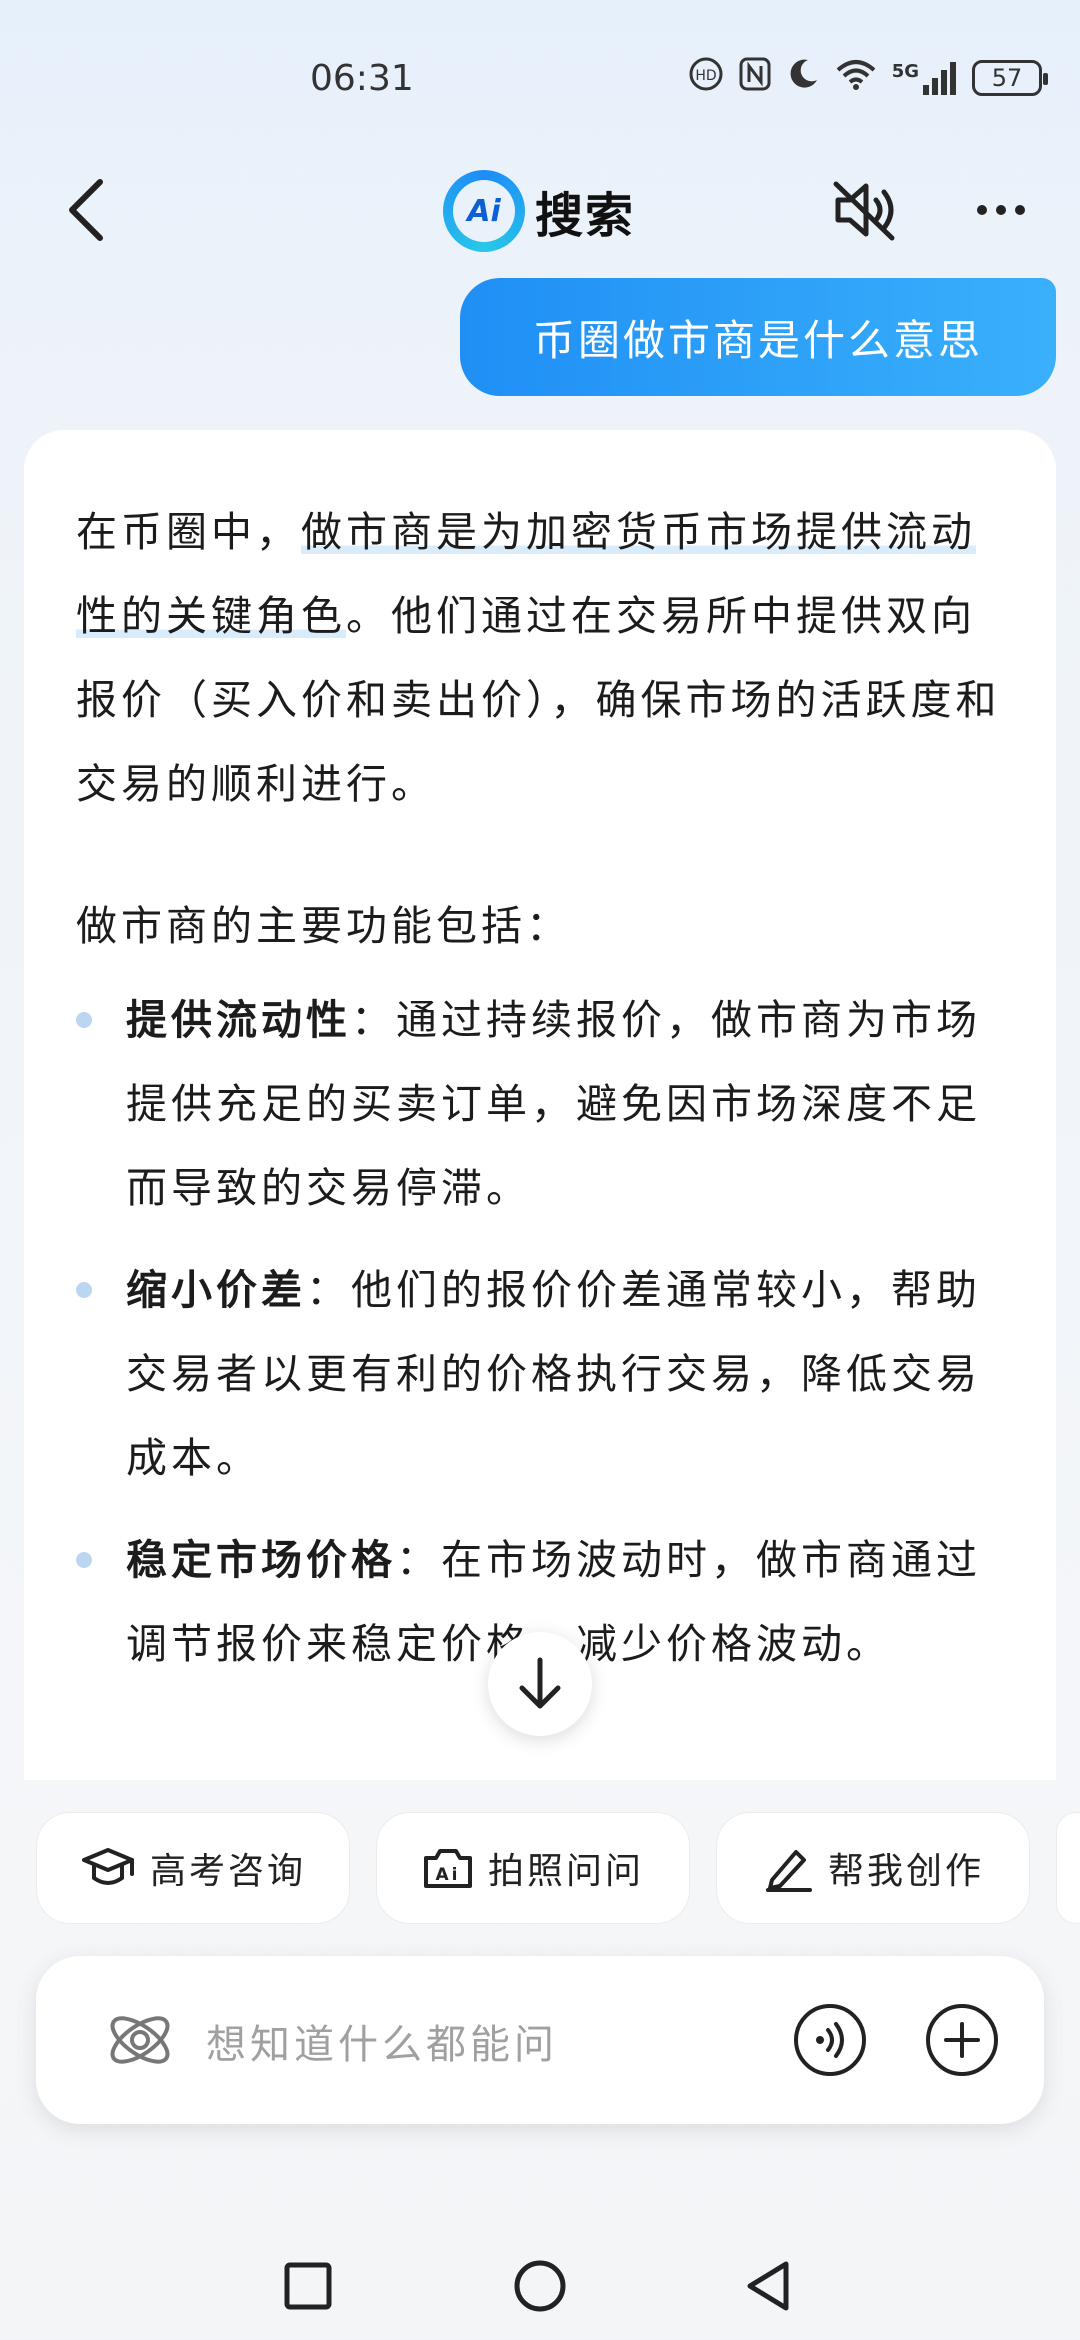 This screenshot has width=1080, height=2340. I want to click on arrow-down-icon, so click(540, 1683).